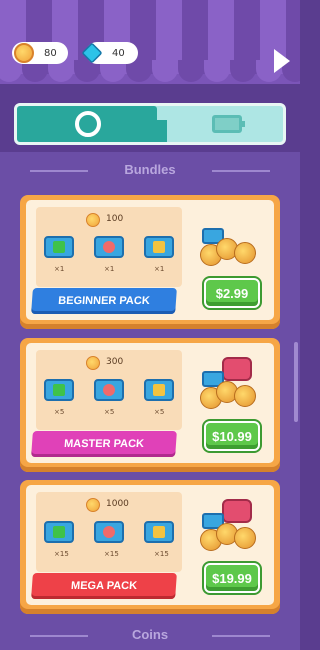 The width and height of the screenshot is (320, 650). I want to click on shop-tab-bar, so click(150, 124).